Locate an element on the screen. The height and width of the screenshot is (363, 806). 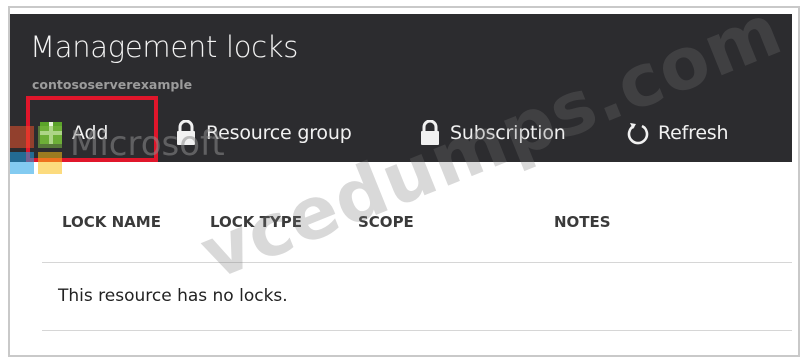
row-divider is located at coordinates (417, 330).